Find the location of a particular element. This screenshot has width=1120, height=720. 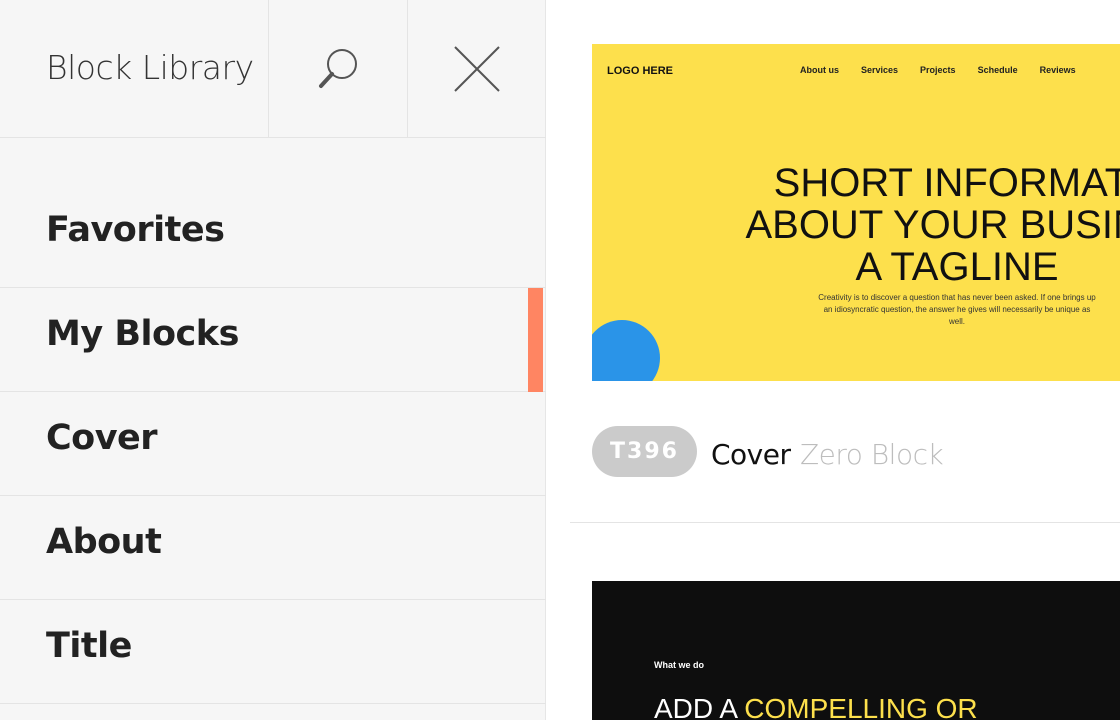

sidebar-item-label: About is located at coordinates (104, 542).